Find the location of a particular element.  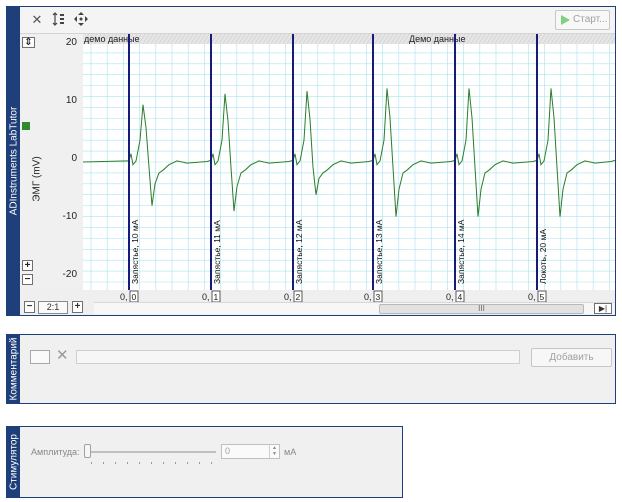

block-number: 4 is located at coordinates (460, 297).